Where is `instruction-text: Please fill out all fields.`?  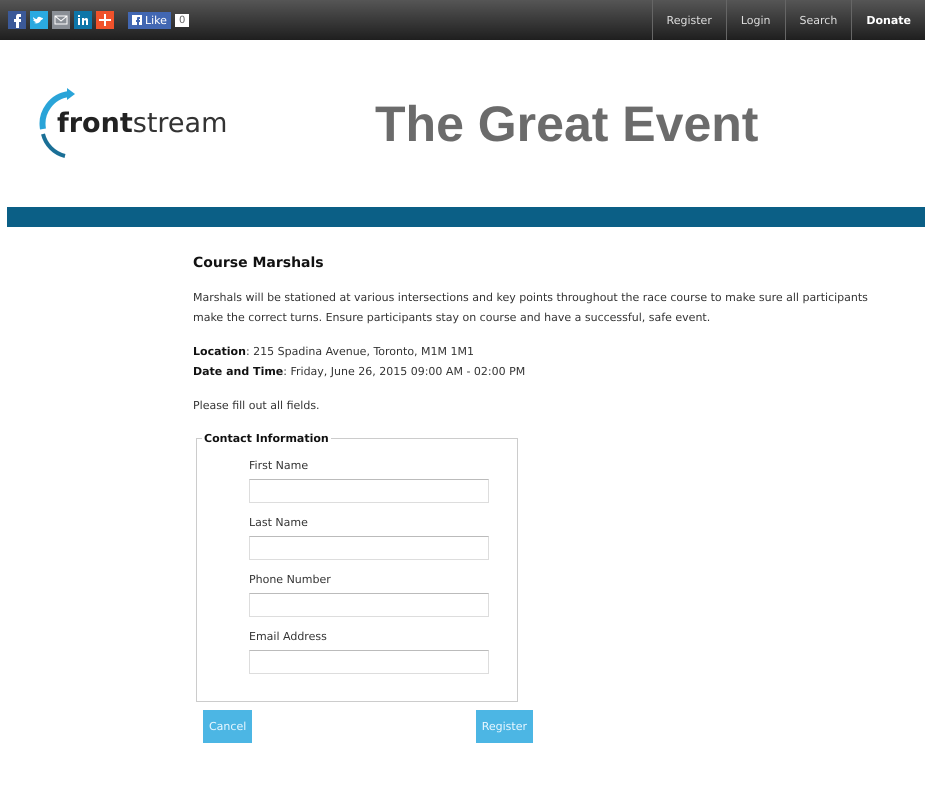 instruction-text: Please fill out all fields. is located at coordinates (257, 406).